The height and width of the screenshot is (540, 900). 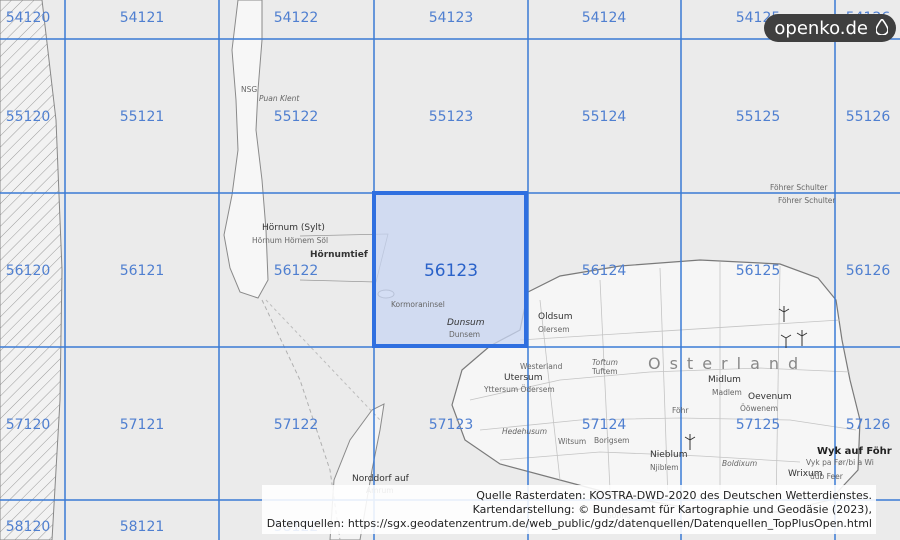 What do you see at coordinates (605, 371) in the screenshot?
I see `place-label-tuftem: Tuftem` at bounding box center [605, 371].